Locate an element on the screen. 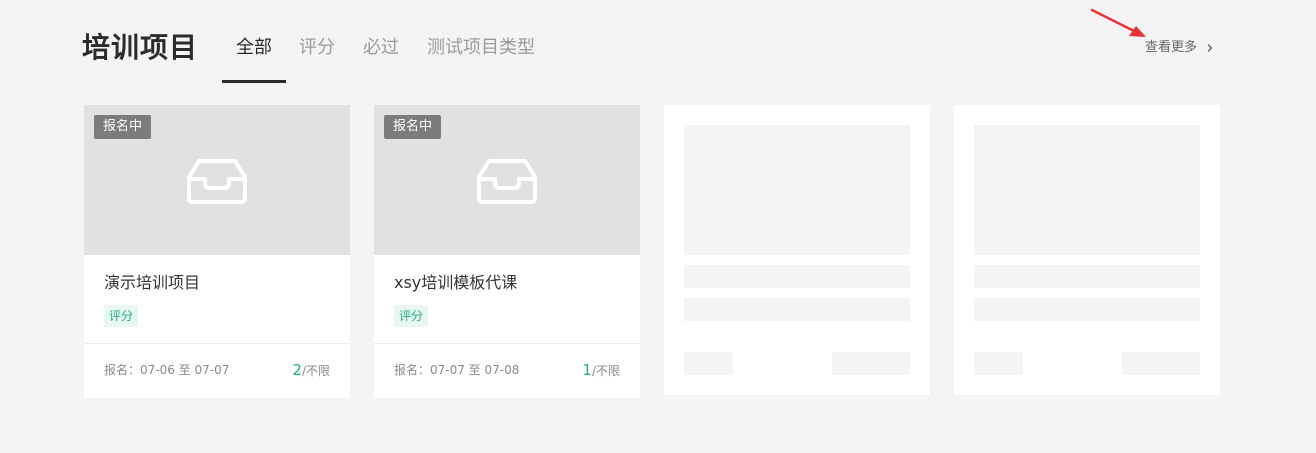  enroll-count: 1/不限 is located at coordinates (601, 370).